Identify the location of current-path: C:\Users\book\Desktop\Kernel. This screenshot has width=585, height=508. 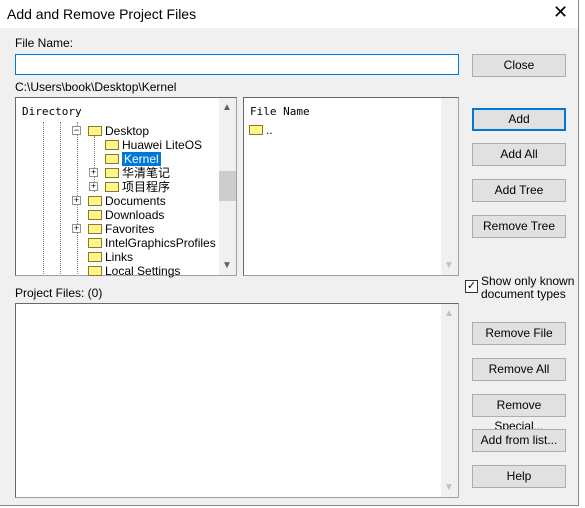
(96, 87).